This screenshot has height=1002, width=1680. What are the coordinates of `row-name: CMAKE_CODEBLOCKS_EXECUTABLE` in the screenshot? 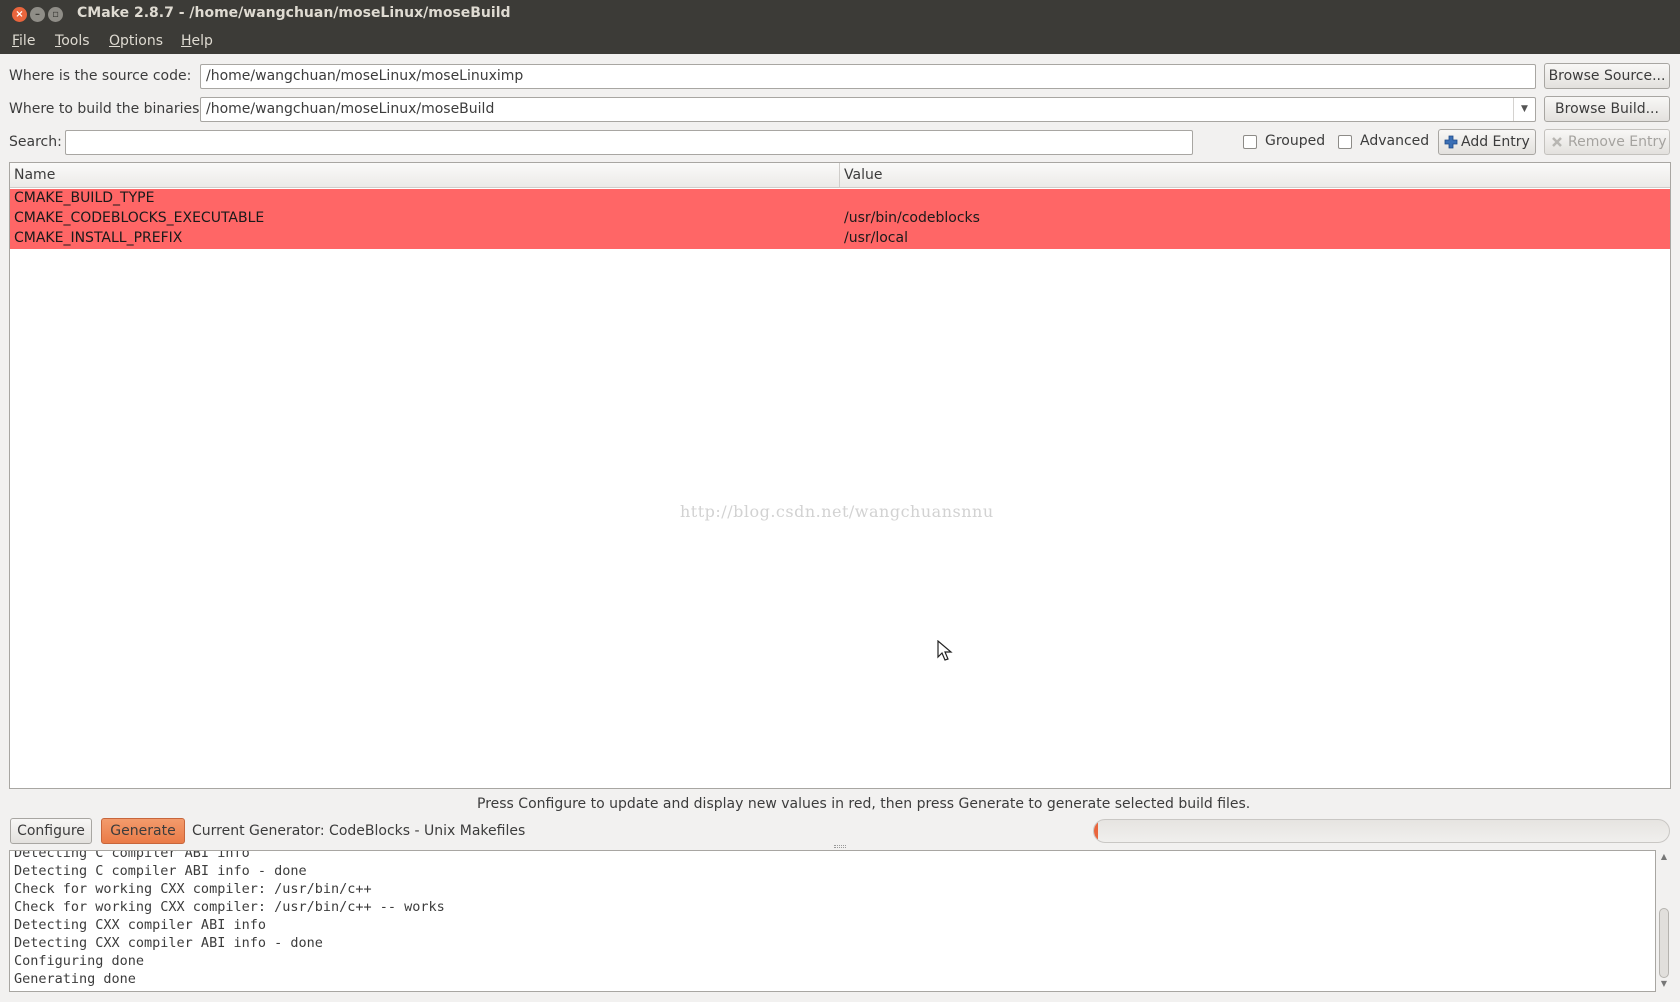 It's located at (139, 218).